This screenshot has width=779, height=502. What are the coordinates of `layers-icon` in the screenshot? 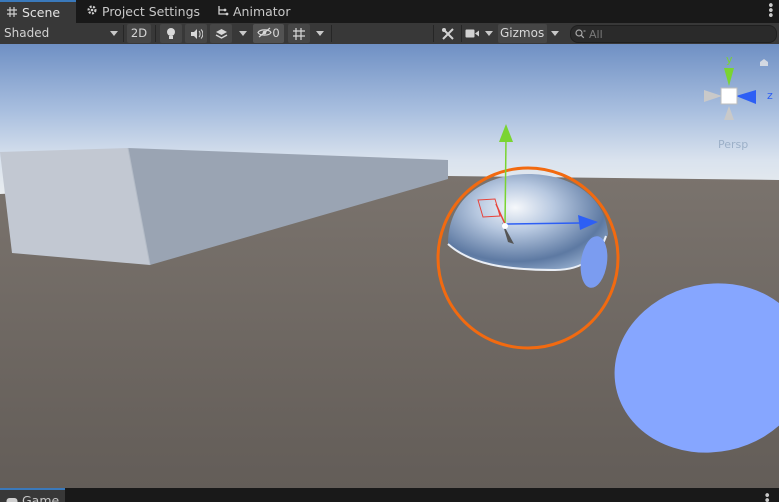 It's located at (221, 34).